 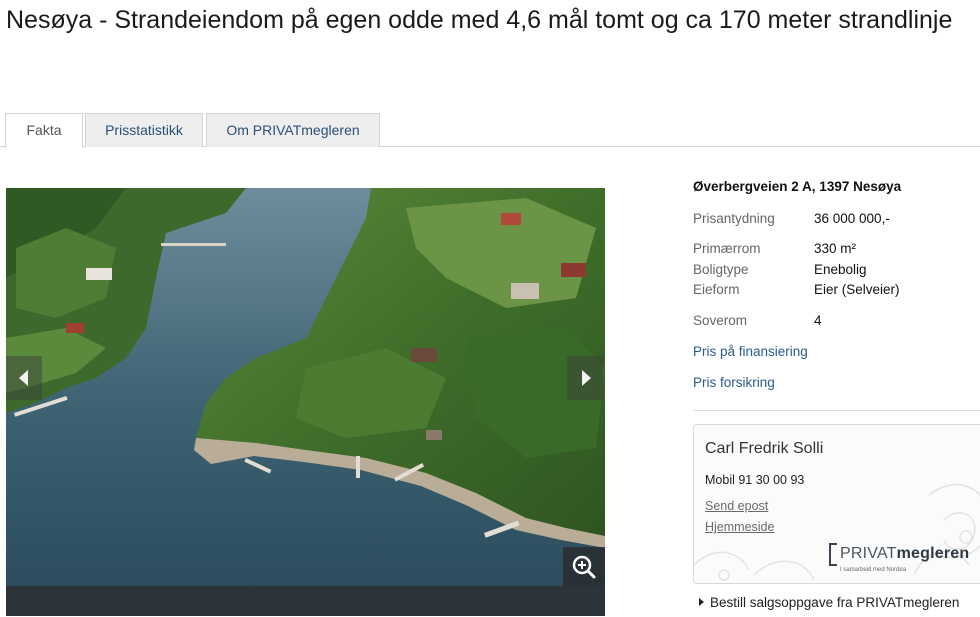 I want to click on order-prospectus-label: Bestill salgsoppgave fra PRIVATmegleren, so click(x=835, y=602).